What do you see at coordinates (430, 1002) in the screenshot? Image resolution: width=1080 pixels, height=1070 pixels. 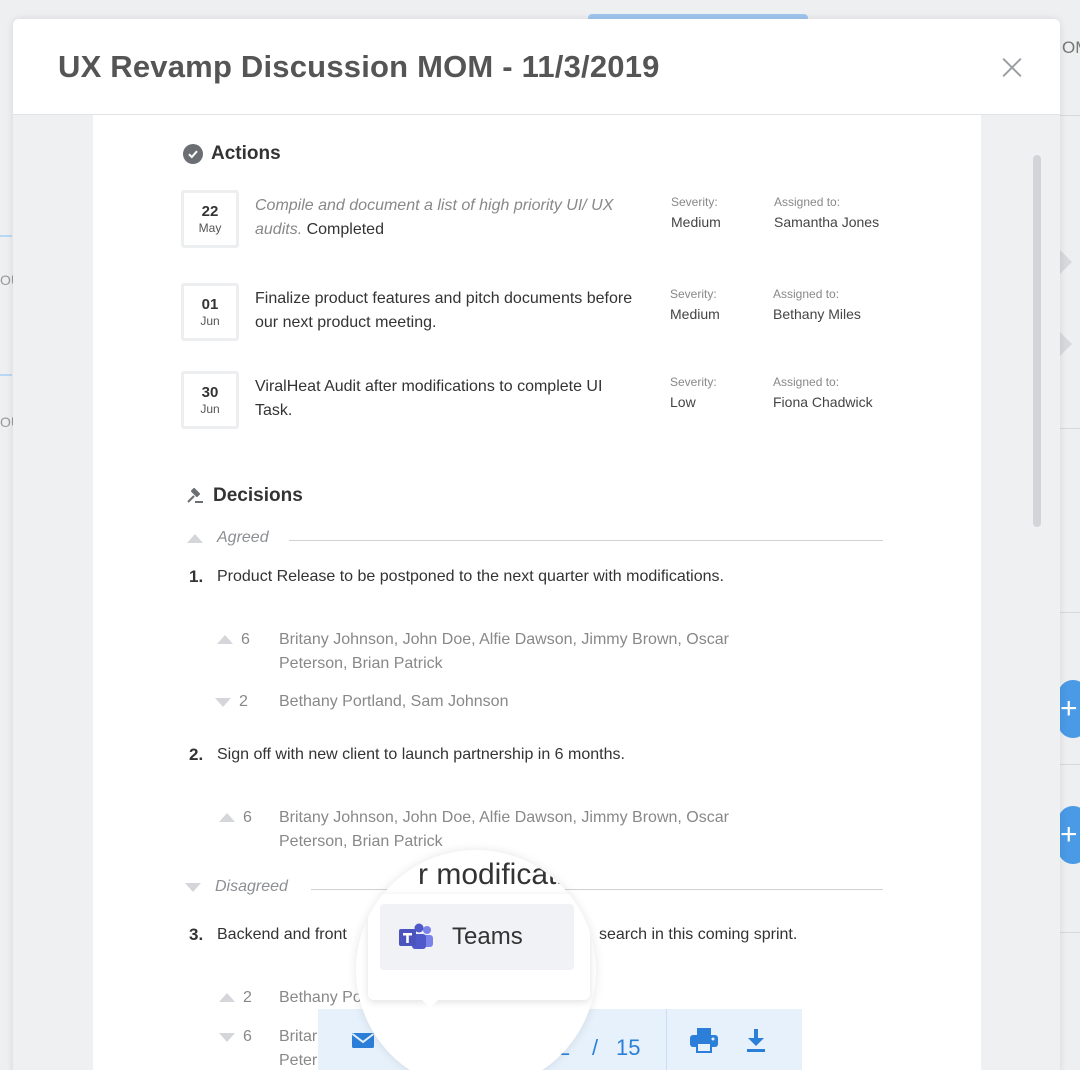 I see `popup-pointer` at bounding box center [430, 1002].